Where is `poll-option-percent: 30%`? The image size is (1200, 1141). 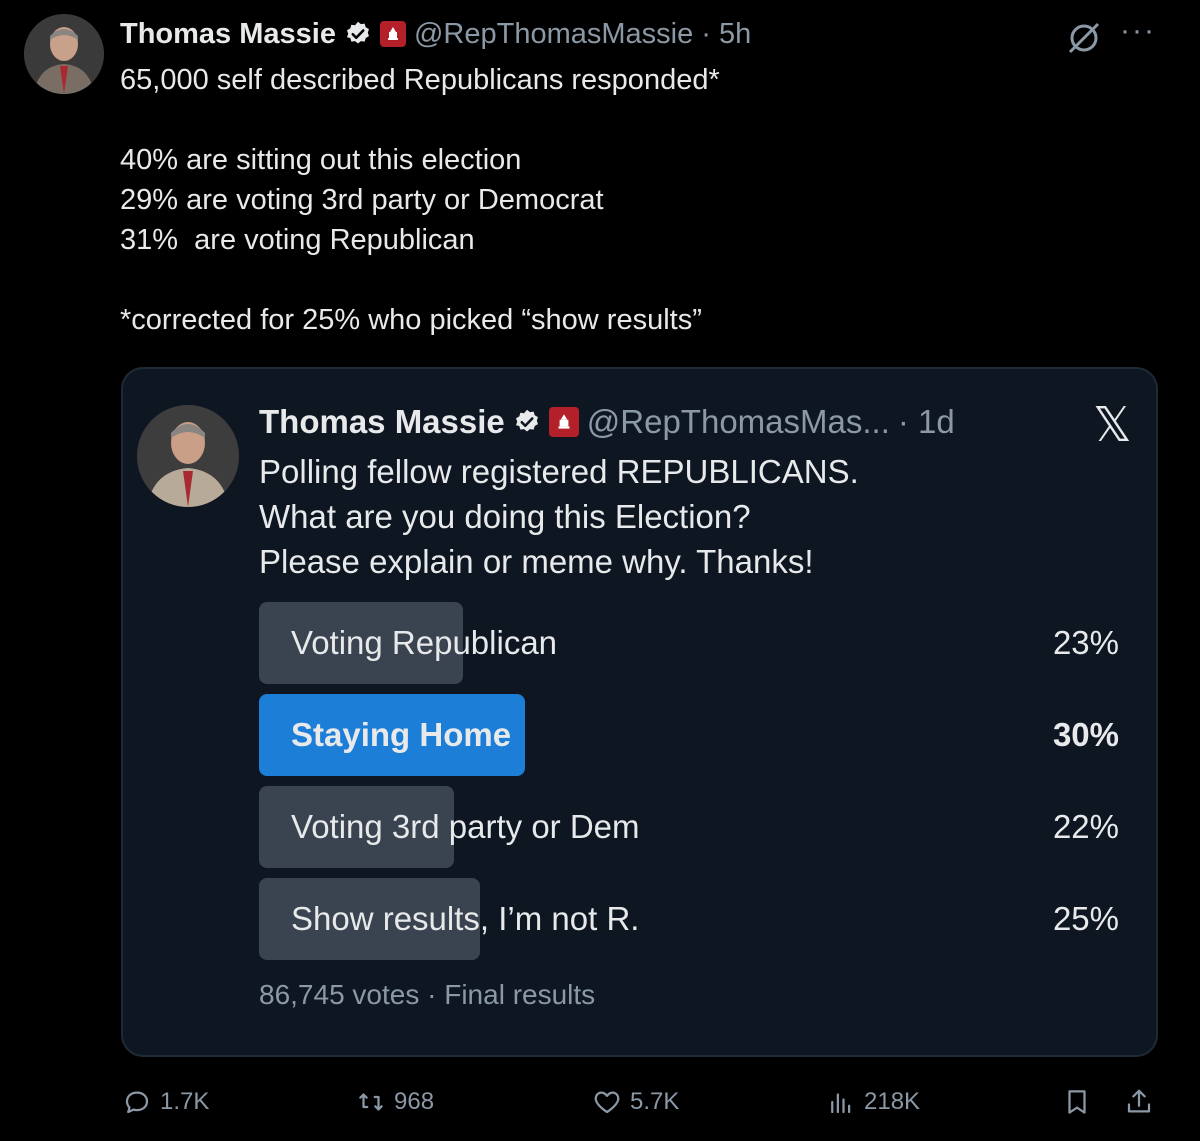
poll-option-percent: 30% is located at coordinates (1085, 734).